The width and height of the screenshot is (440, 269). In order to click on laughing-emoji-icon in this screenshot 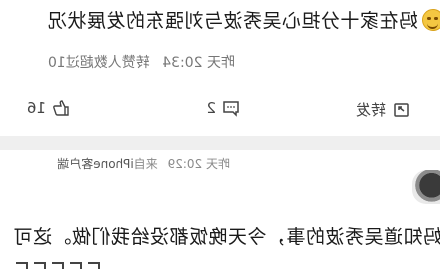, I will do `click(431, 20)`.